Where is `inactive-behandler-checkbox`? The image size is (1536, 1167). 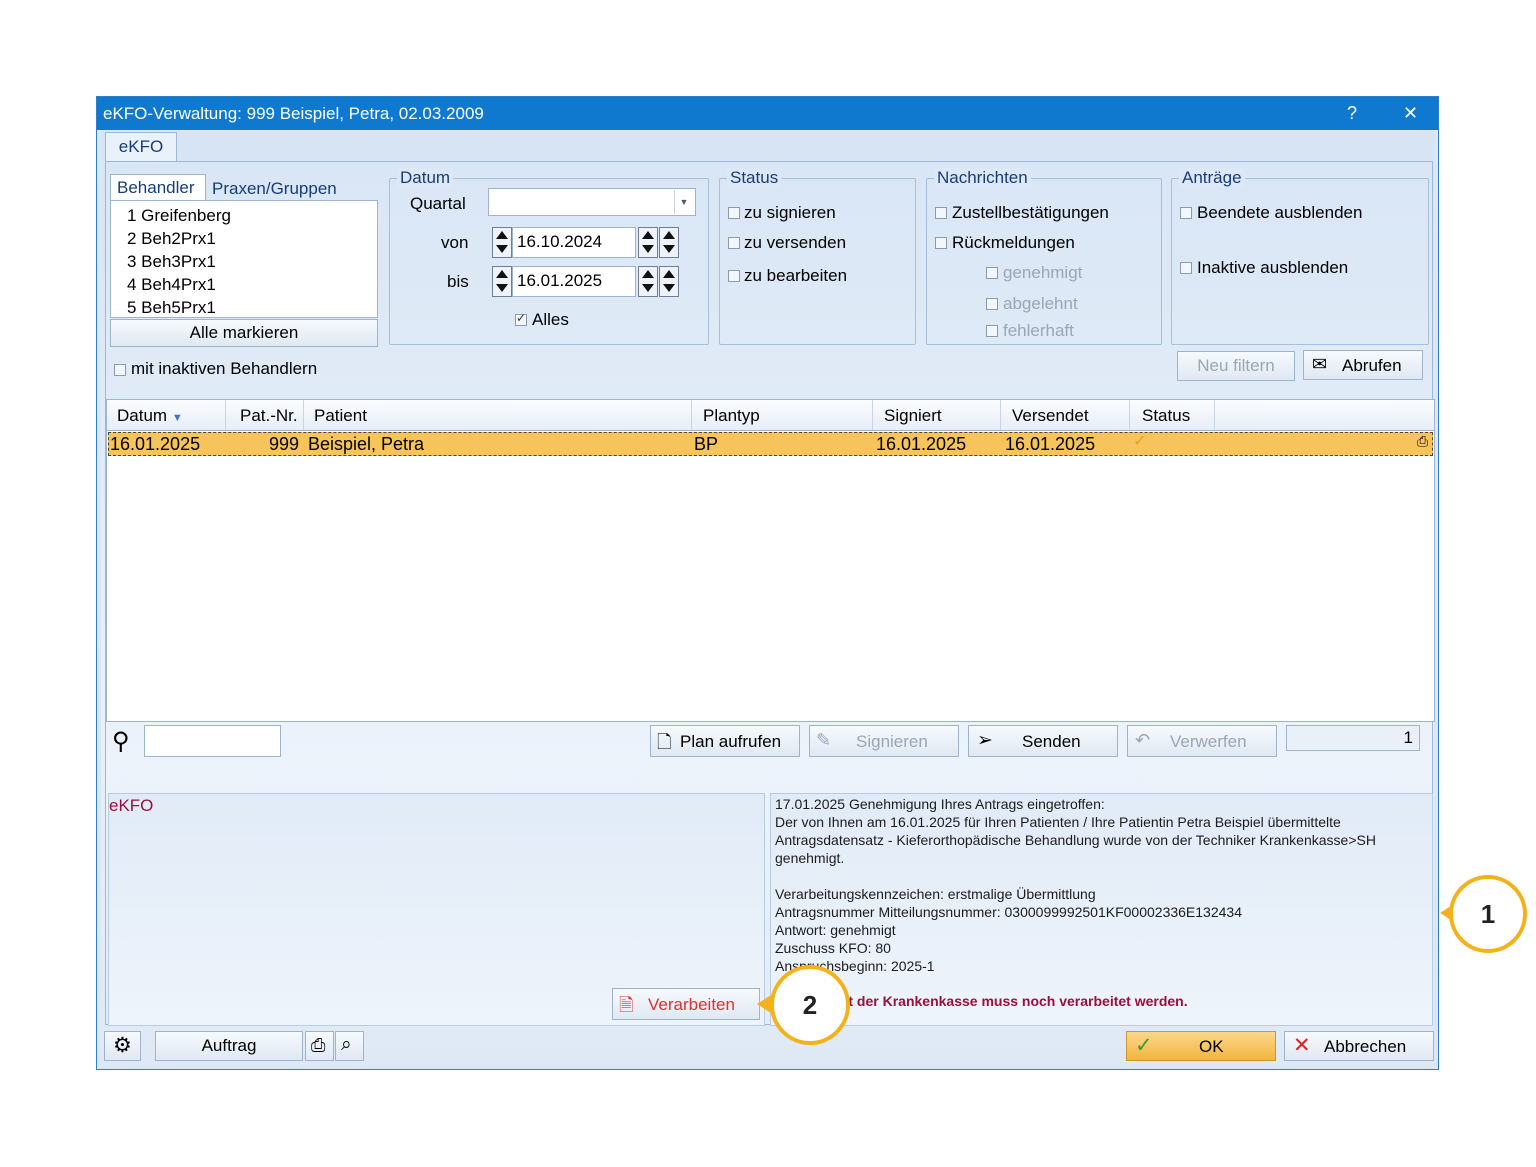 inactive-behandler-checkbox is located at coordinates (120, 370).